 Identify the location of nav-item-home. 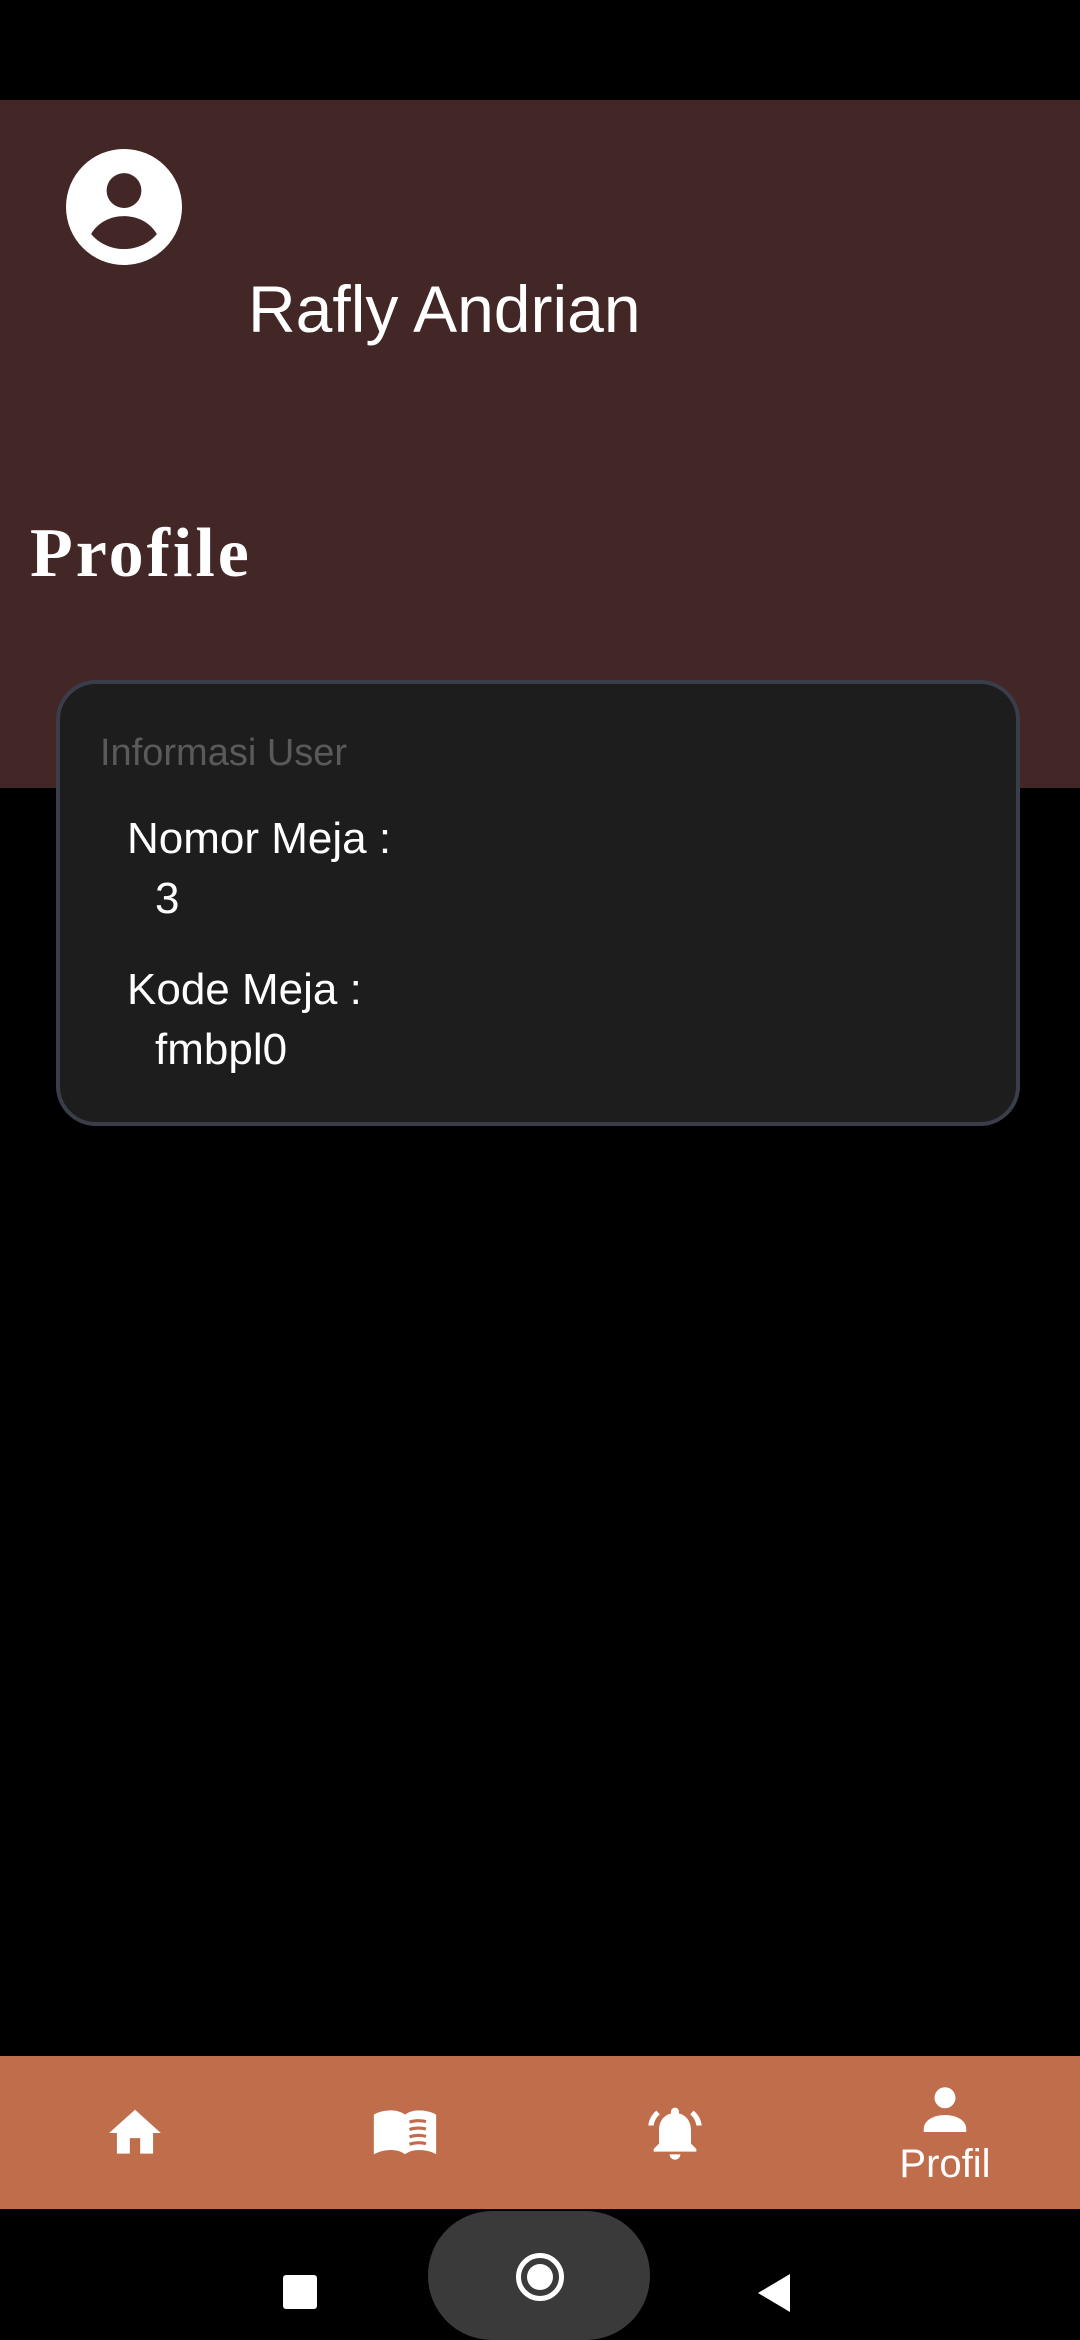
(135, 2132).